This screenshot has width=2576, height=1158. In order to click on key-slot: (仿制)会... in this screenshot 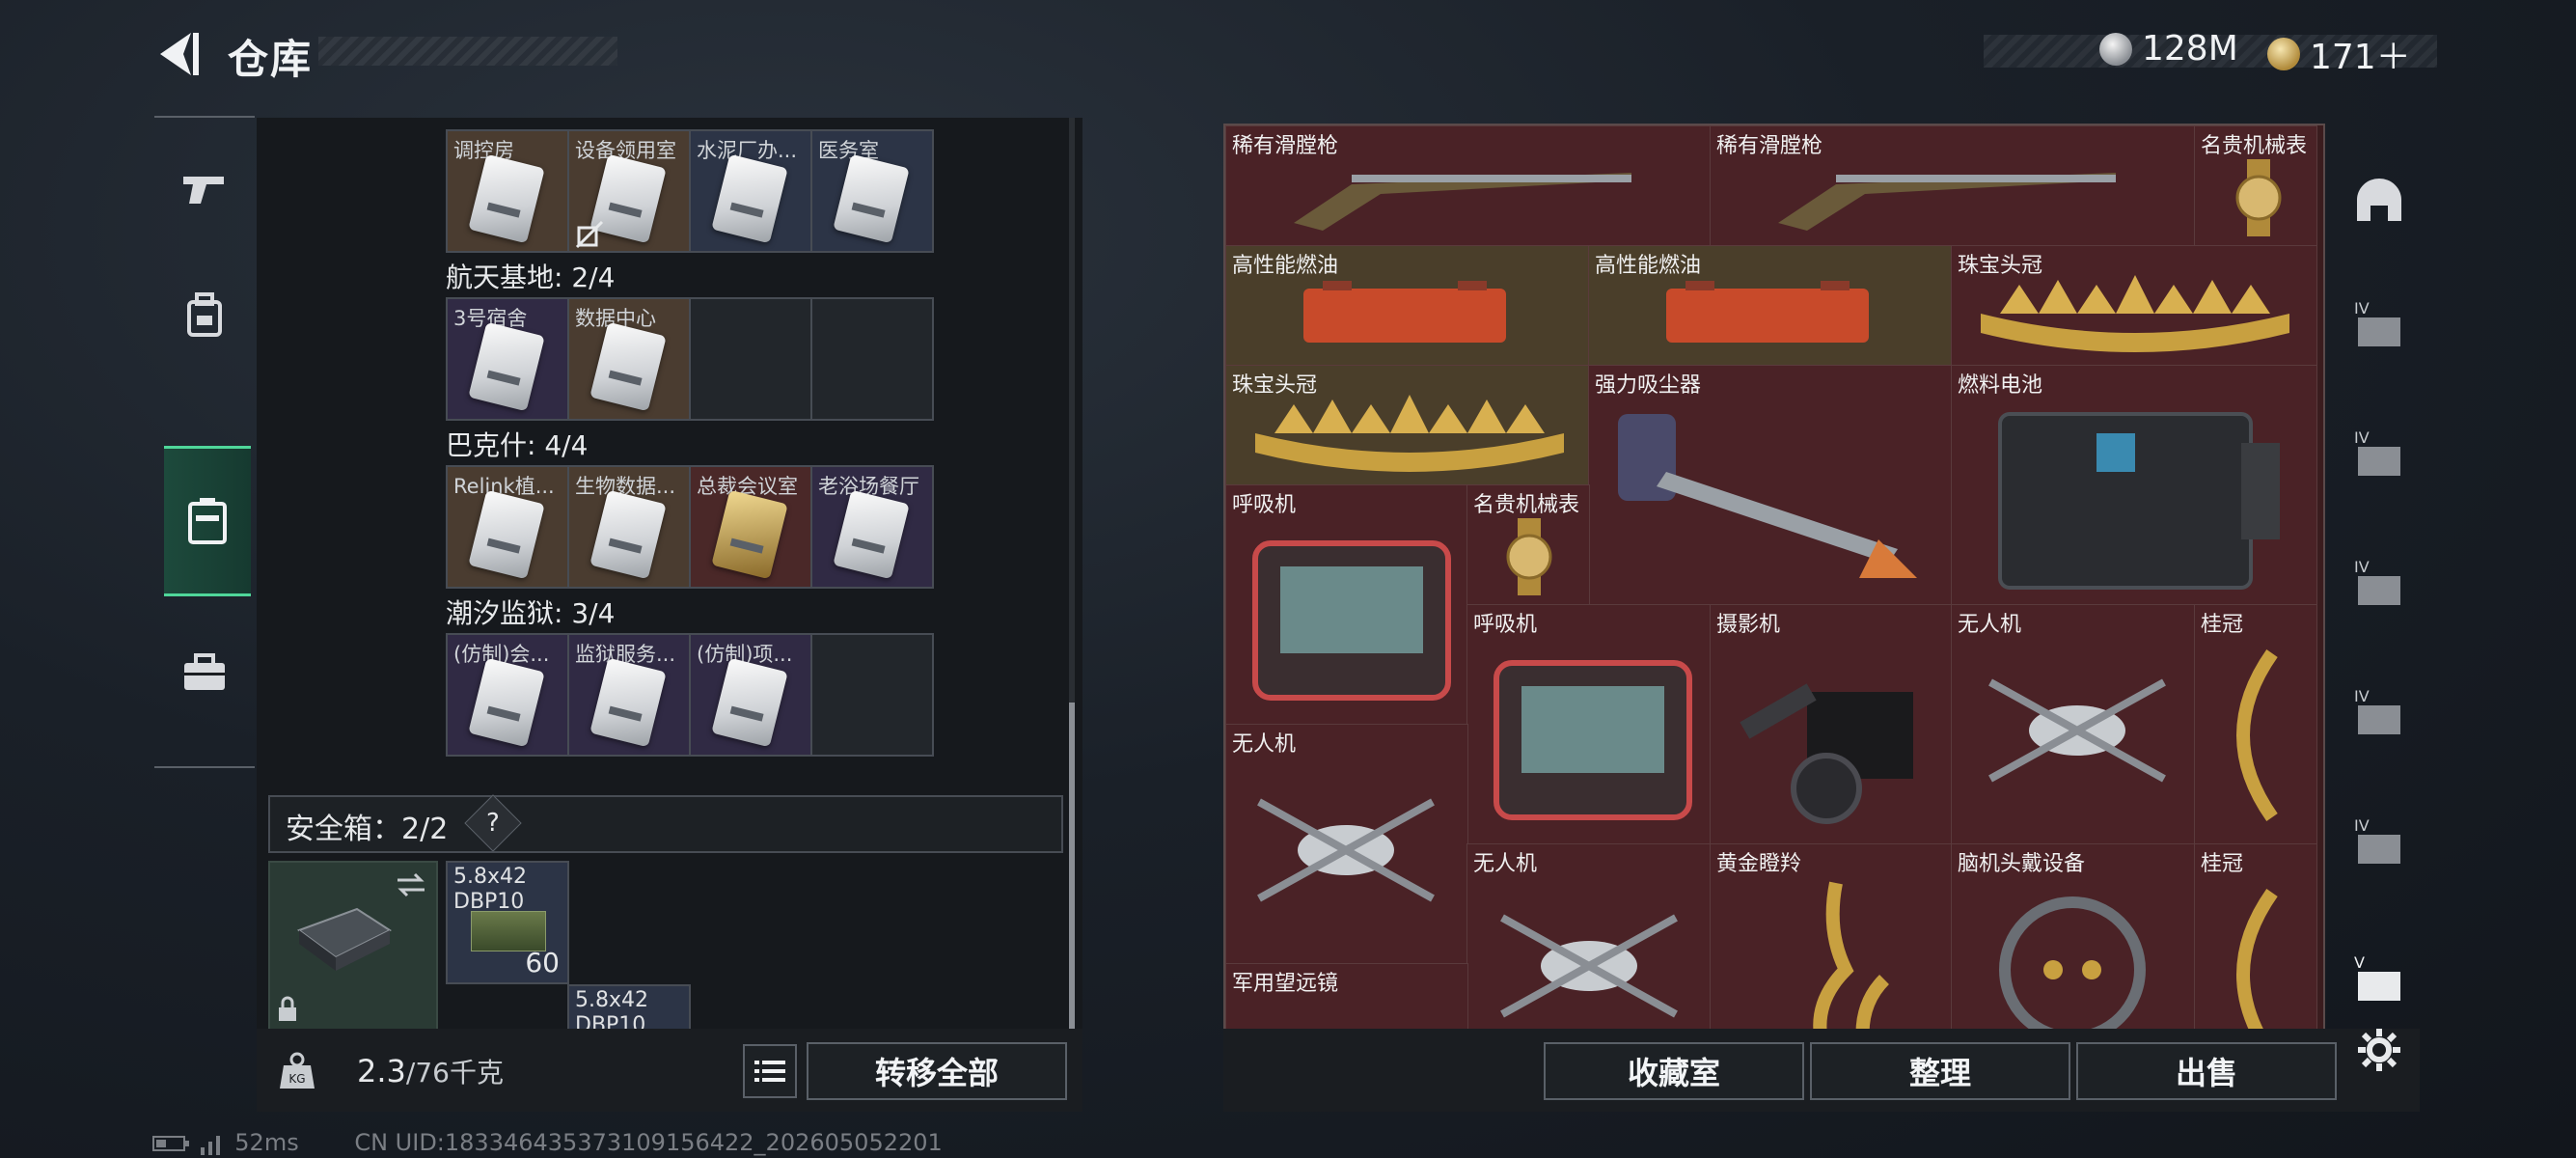, I will do `click(508, 695)`.